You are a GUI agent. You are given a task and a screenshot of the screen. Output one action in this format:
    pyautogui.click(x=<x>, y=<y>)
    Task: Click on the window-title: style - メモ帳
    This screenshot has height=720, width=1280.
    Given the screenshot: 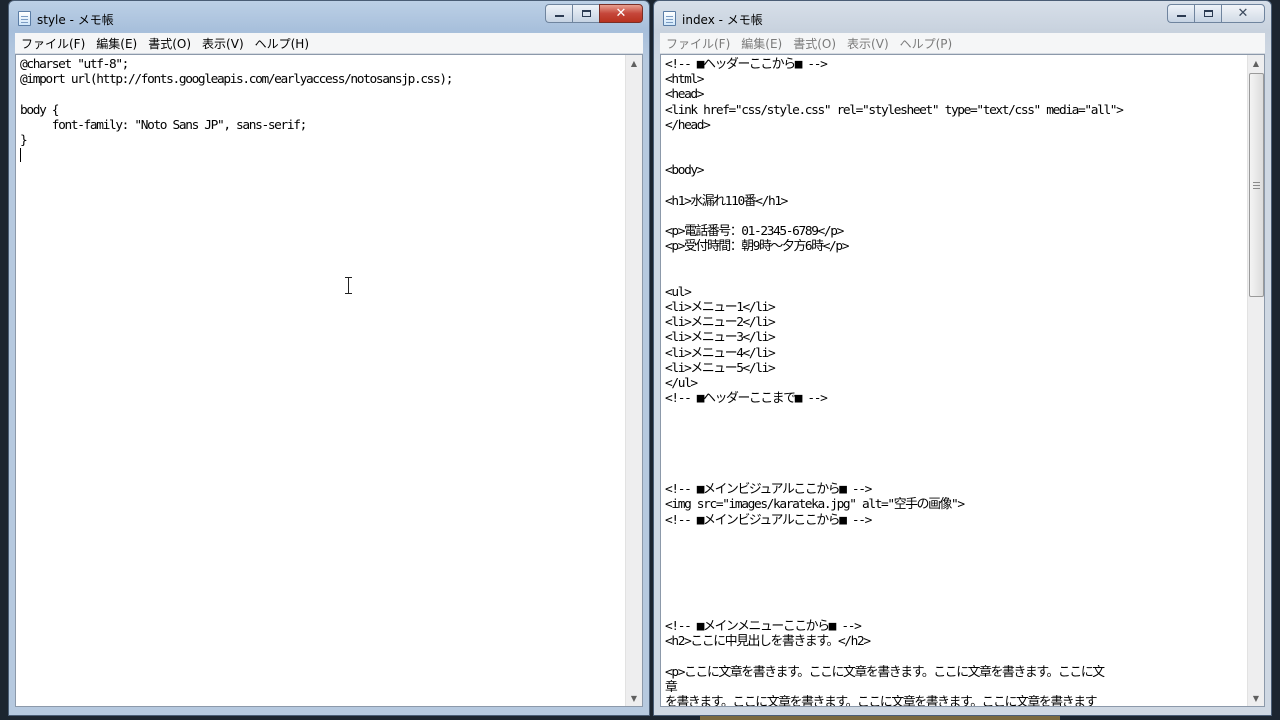 What is the action you would take?
    pyautogui.click(x=75, y=20)
    